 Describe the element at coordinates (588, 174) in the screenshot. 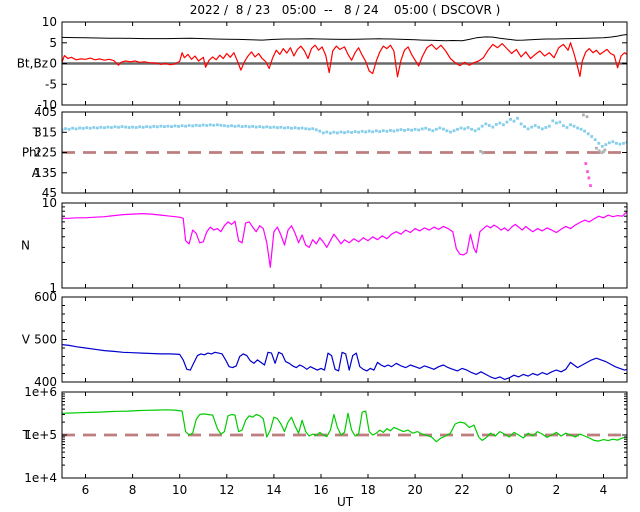

I see `series-Phi-outliers` at that location.